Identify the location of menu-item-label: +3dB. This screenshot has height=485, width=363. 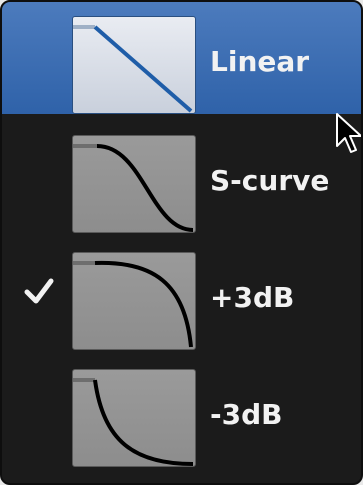
(252, 297).